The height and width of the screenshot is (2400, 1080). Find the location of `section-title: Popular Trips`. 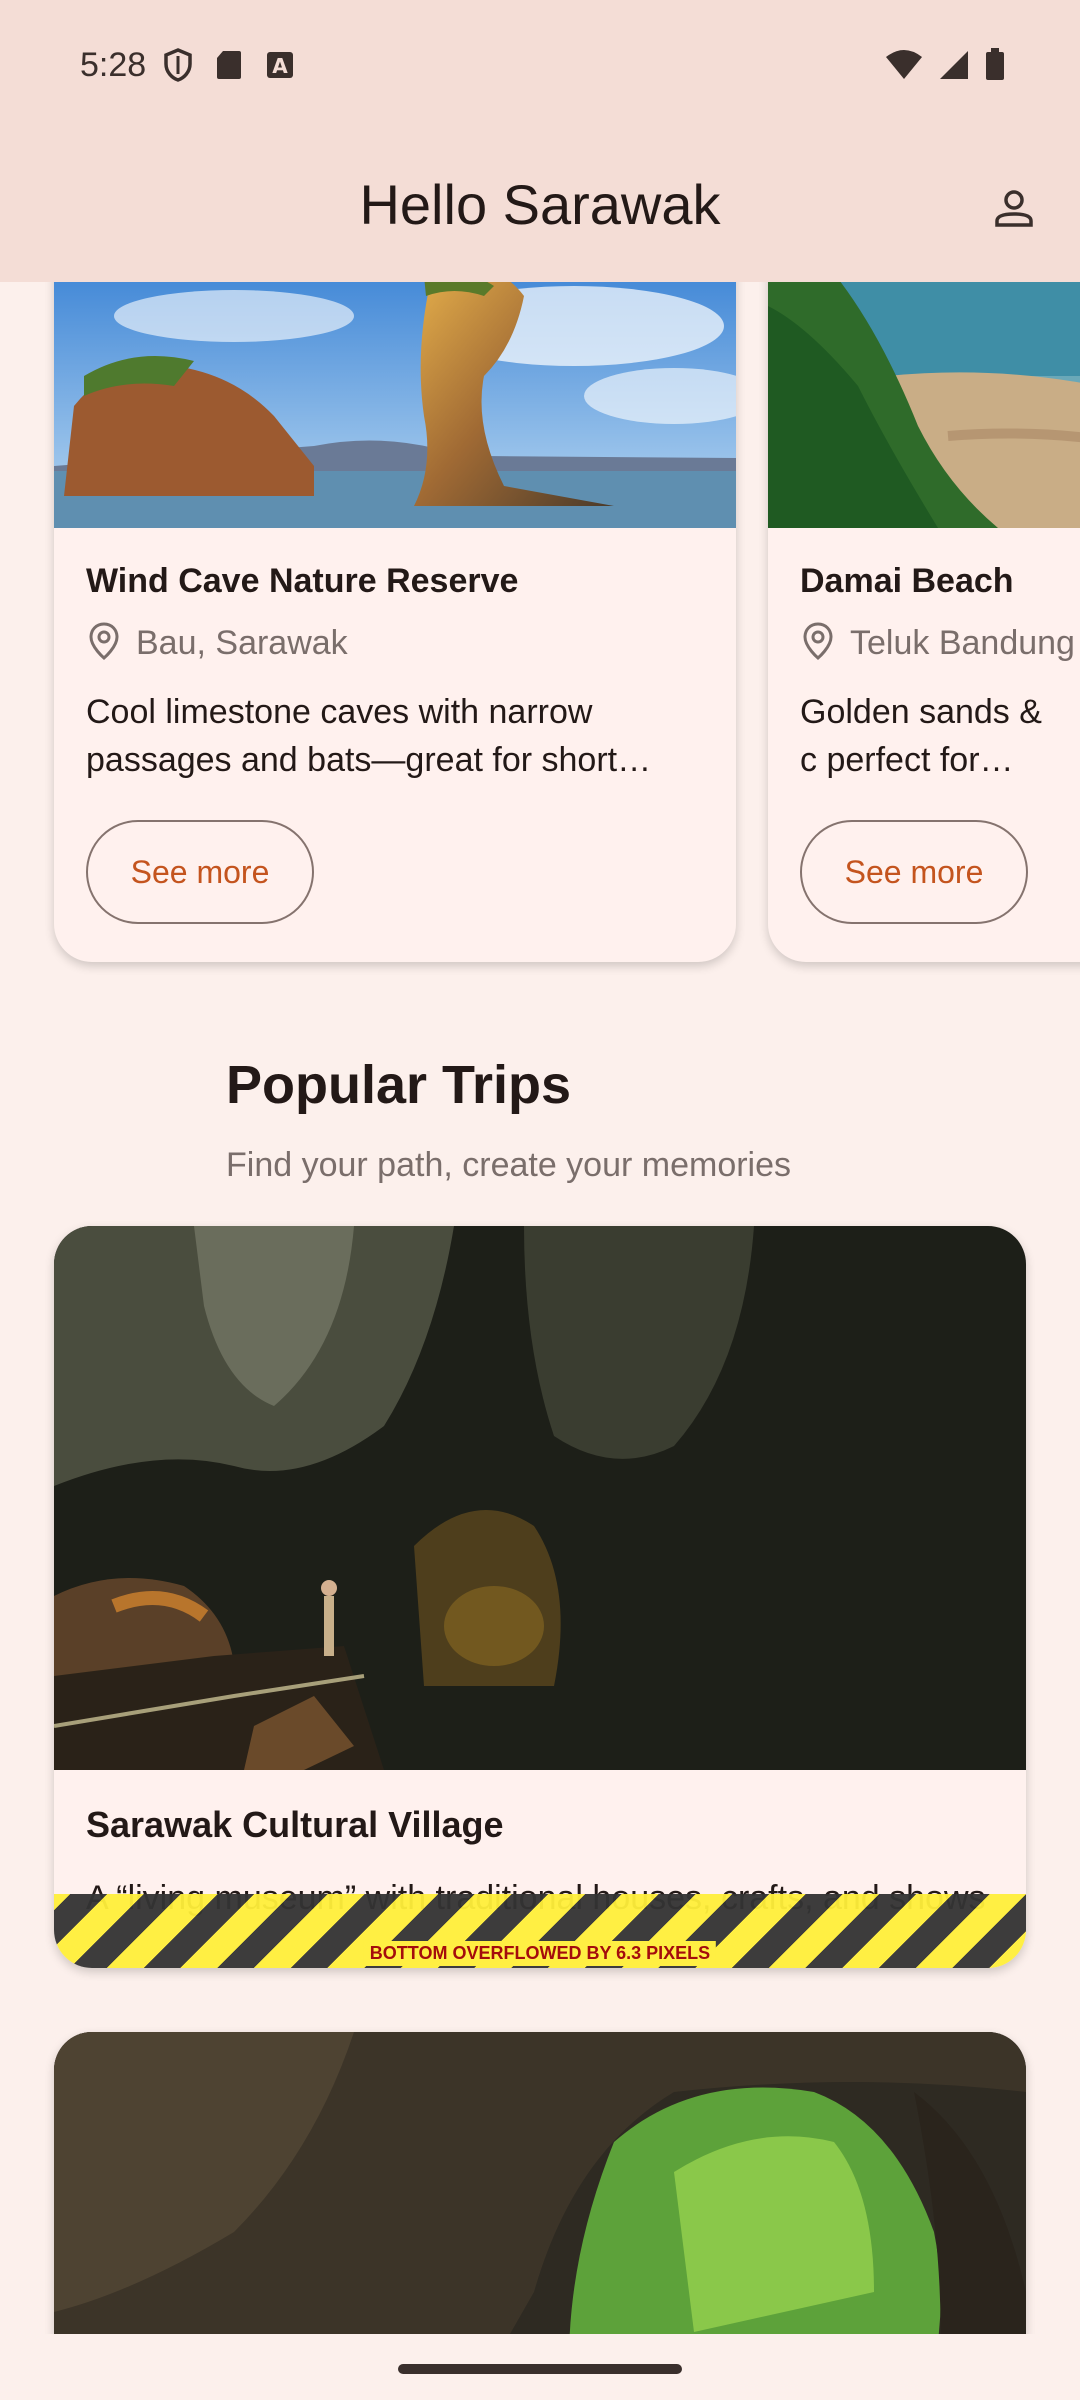

section-title: Popular Trips is located at coordinates (399, 1085).